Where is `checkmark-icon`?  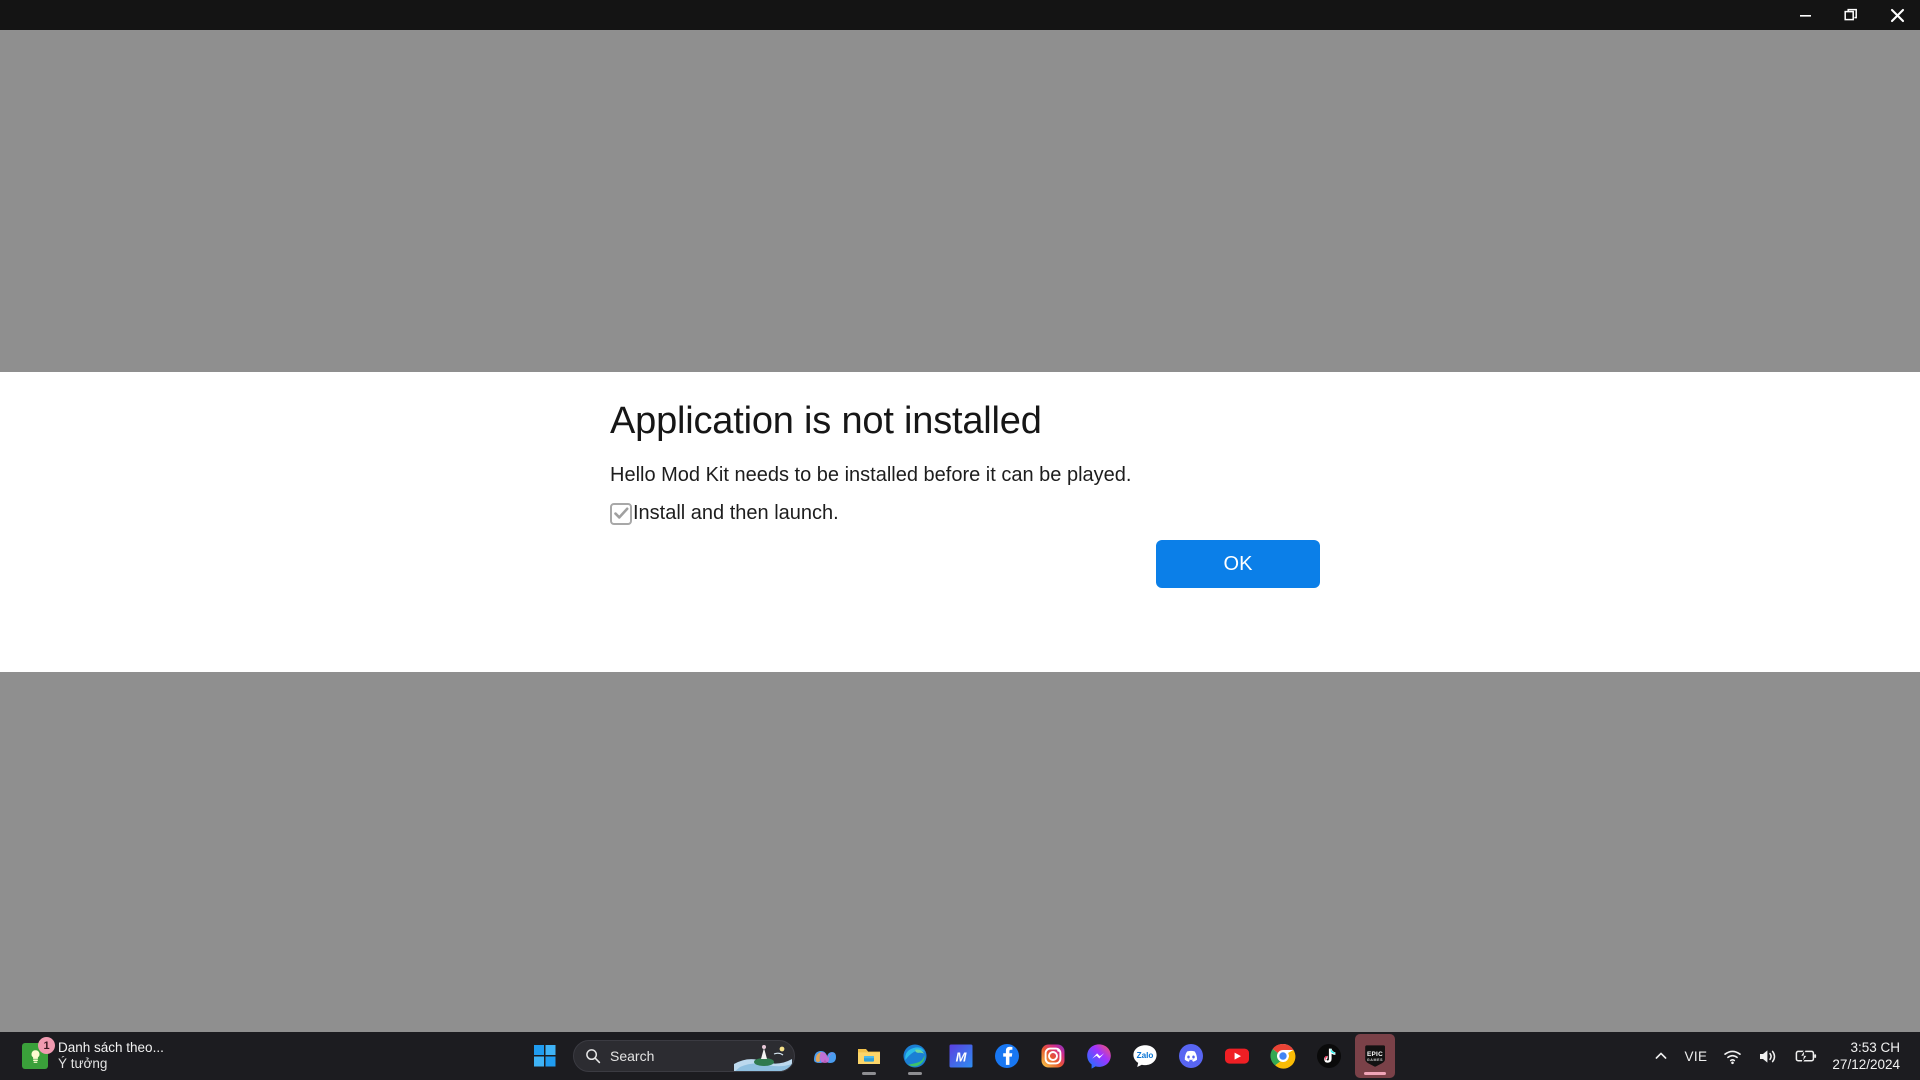
checkmark-icon is located at coordinates (620, 513).